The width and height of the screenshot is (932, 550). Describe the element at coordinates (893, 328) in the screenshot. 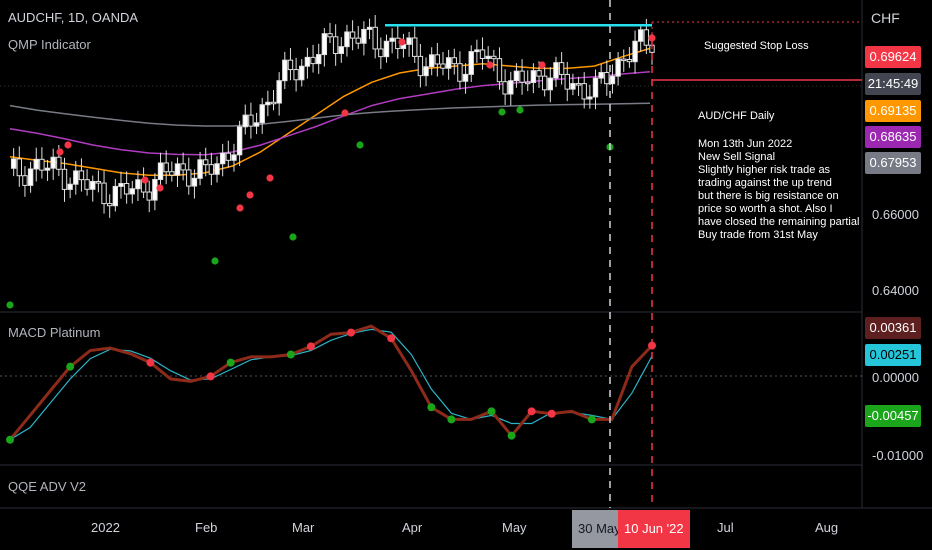

I see `macd-box-1: 0.00361` at that location.